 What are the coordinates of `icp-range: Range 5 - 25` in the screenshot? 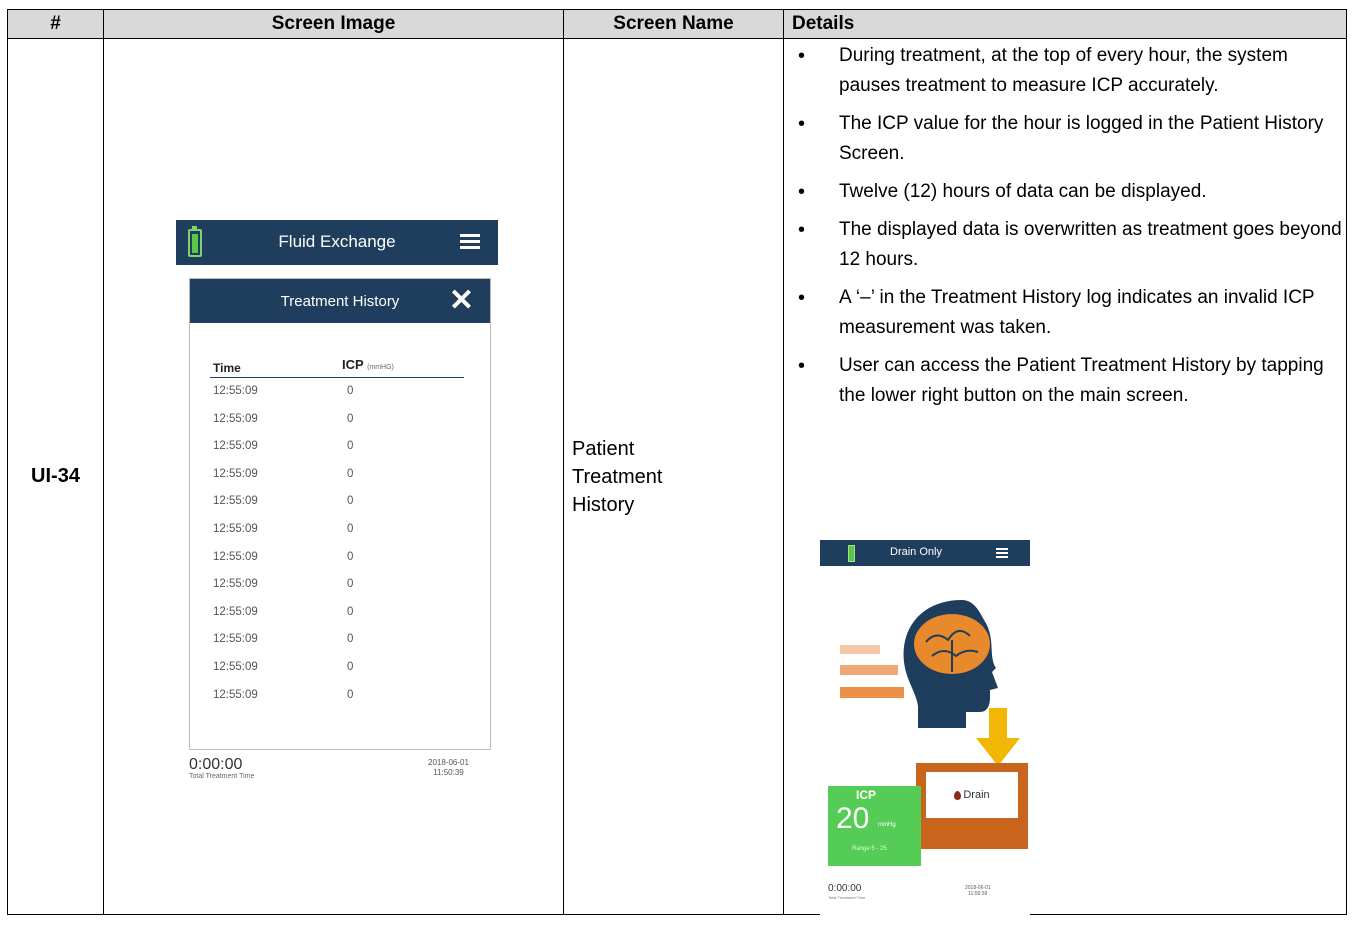 It's located at (869, 849).